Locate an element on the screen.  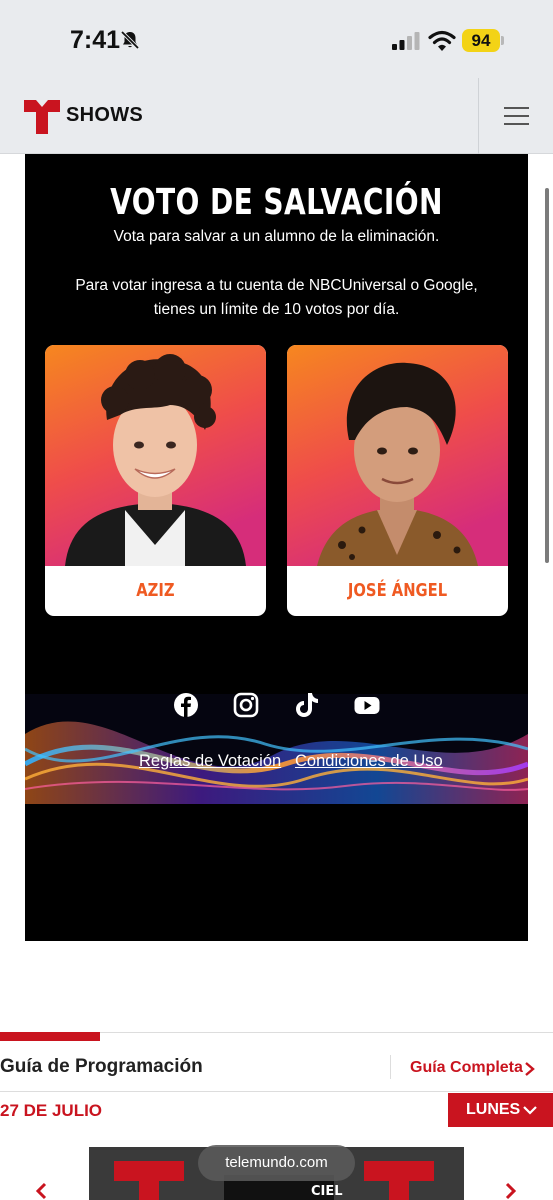
terms-of-use-link: Condiciones de Uso is located at coordinates (369, 761).